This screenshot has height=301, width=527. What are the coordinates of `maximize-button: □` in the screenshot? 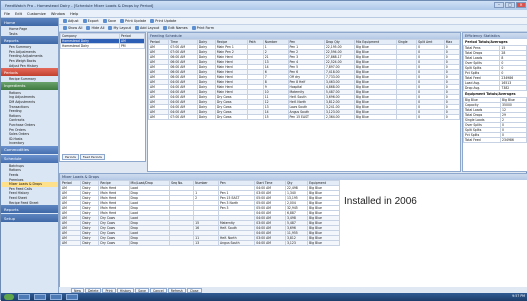 It's located at (510, 5).